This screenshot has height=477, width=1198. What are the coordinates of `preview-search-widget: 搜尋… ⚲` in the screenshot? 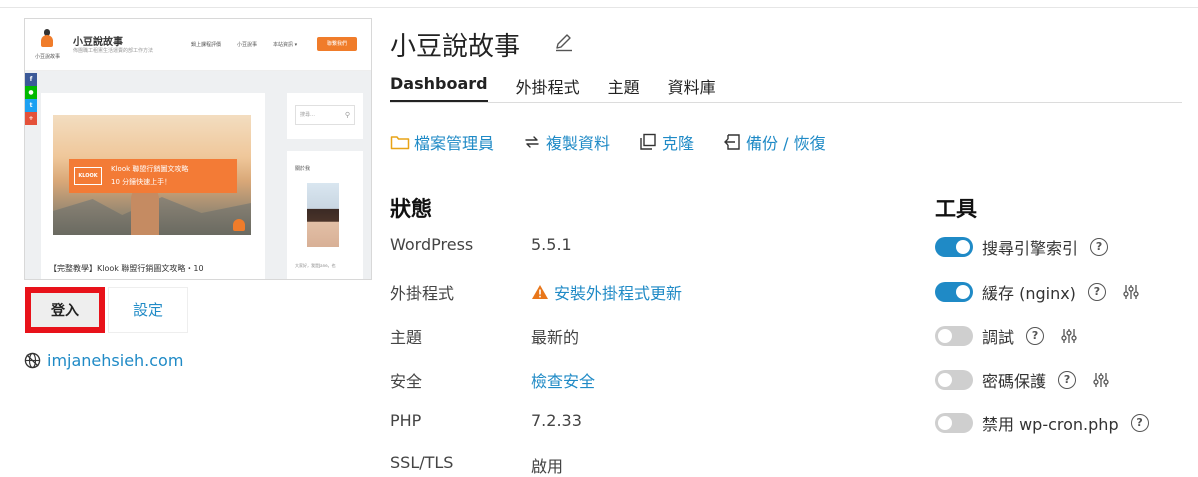 It's located at (325, 116).